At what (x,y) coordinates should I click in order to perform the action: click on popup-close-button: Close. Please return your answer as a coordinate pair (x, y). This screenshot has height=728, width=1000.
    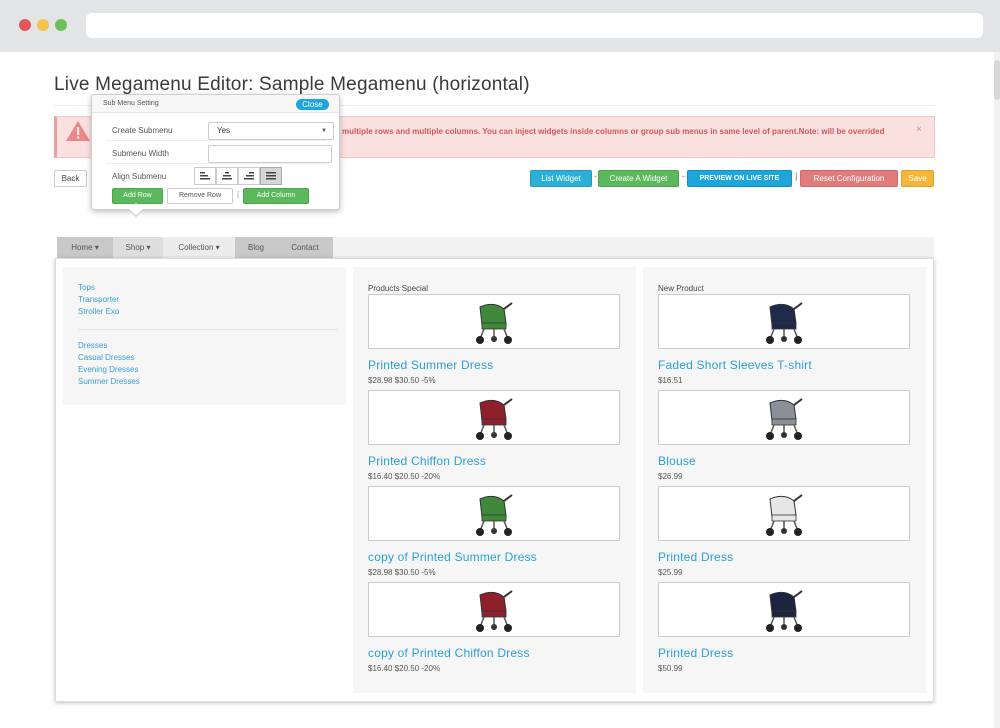
    Looking at the image, I should click on (312, 104).